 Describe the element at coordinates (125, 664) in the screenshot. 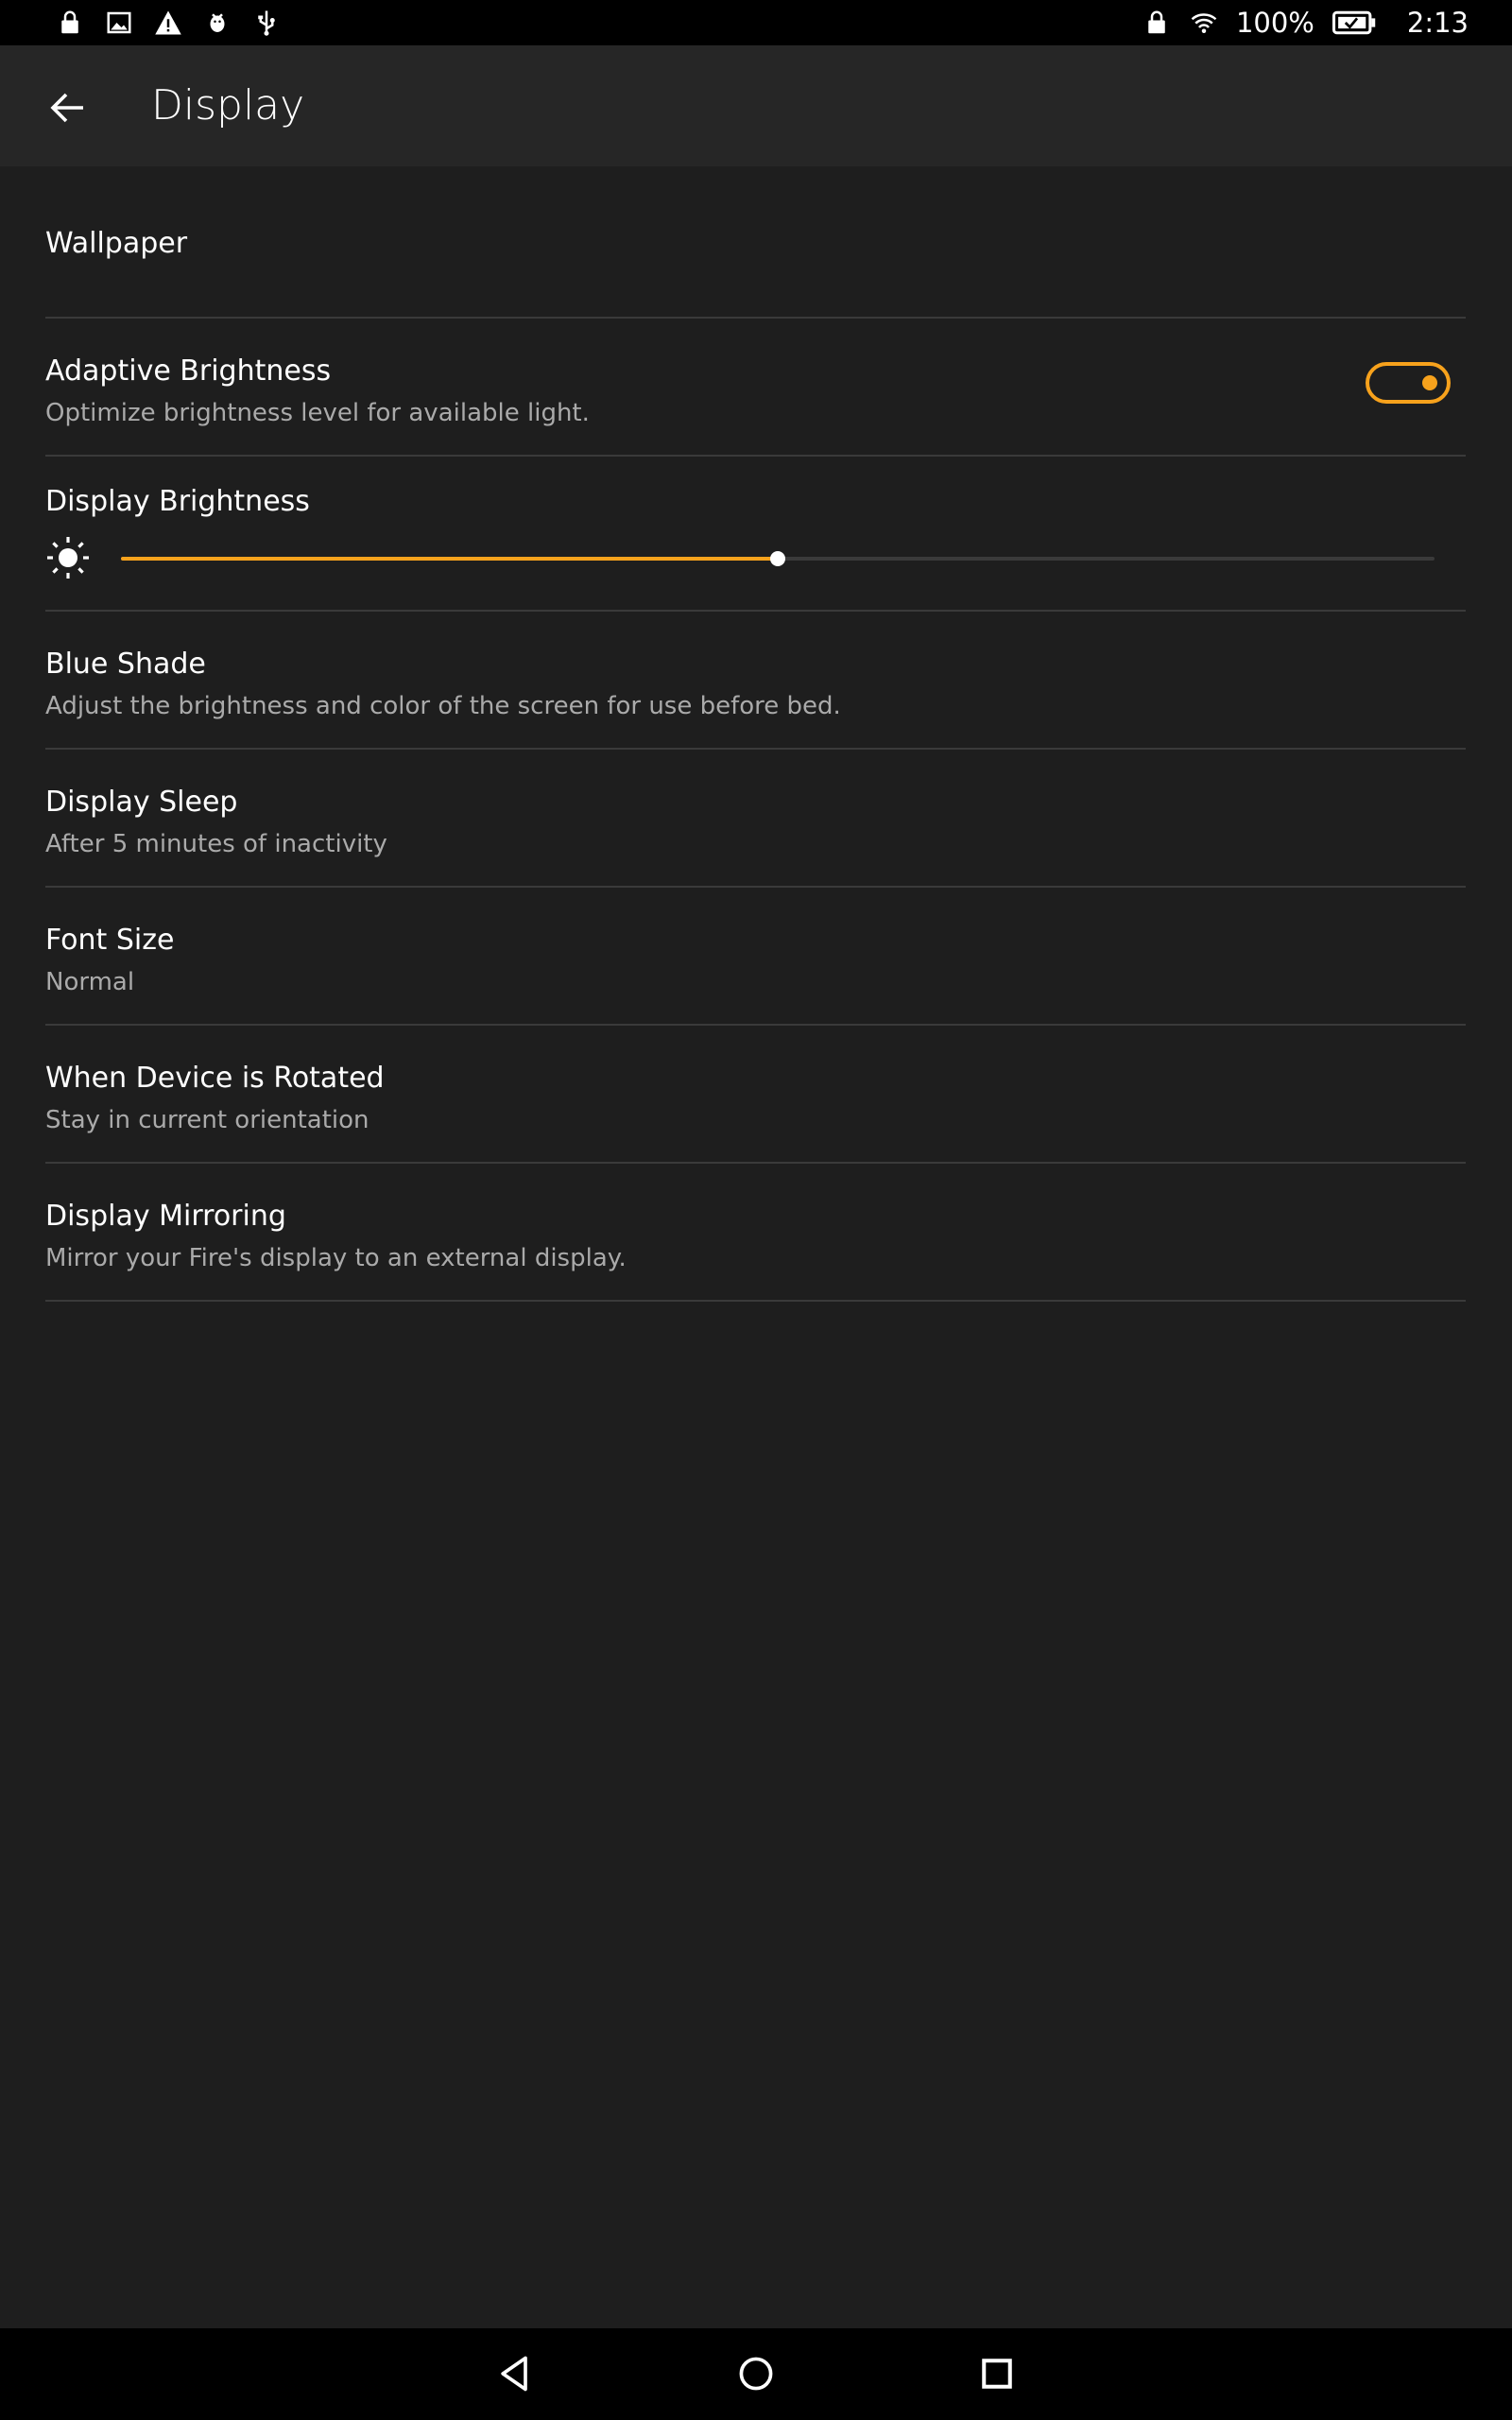

I see `setting-title: Blue Shade` at that location.